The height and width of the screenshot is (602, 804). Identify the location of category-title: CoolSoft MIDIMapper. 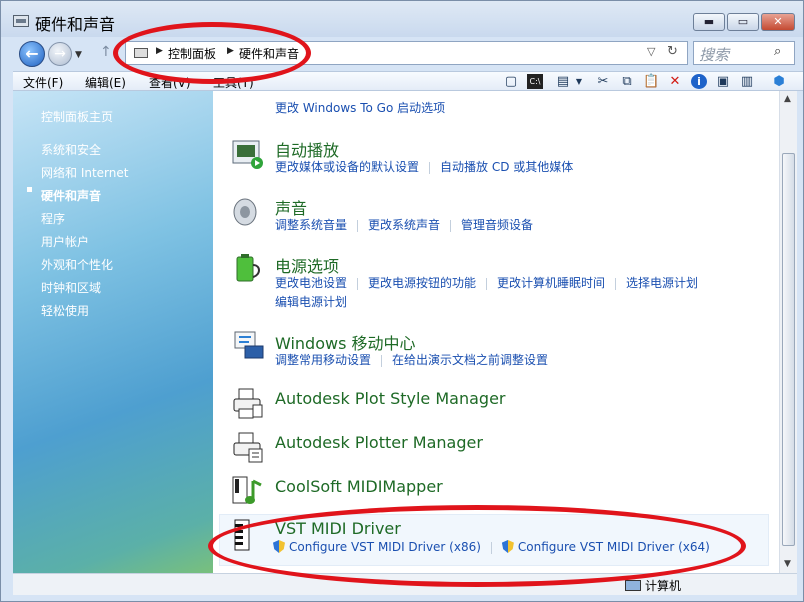
(359, 486).